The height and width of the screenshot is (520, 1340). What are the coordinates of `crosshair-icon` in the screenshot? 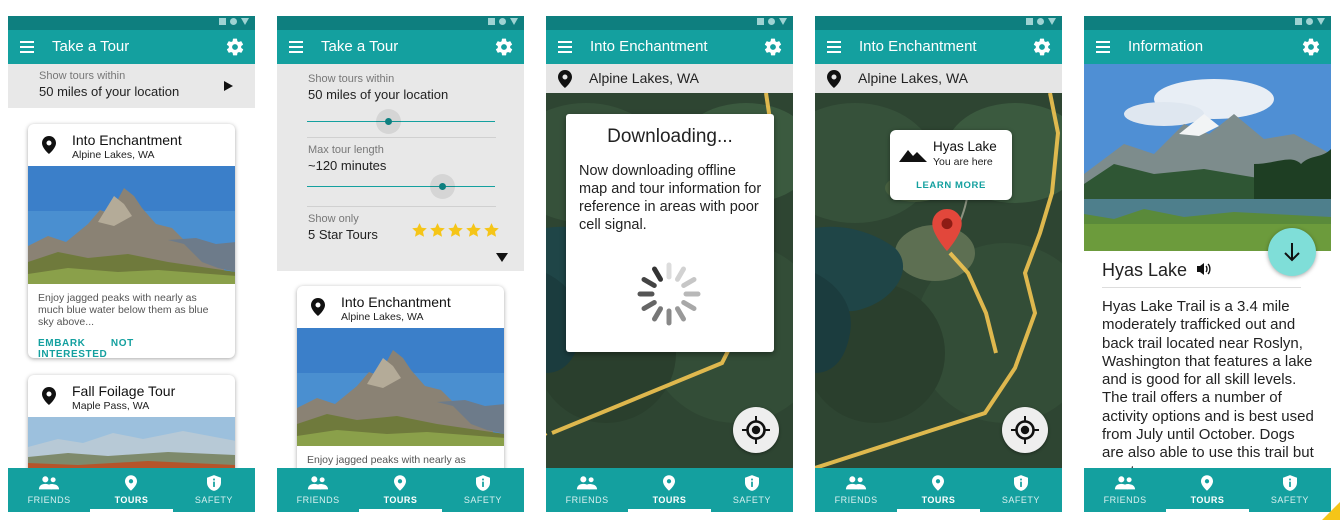 It's located at (1025, 430).